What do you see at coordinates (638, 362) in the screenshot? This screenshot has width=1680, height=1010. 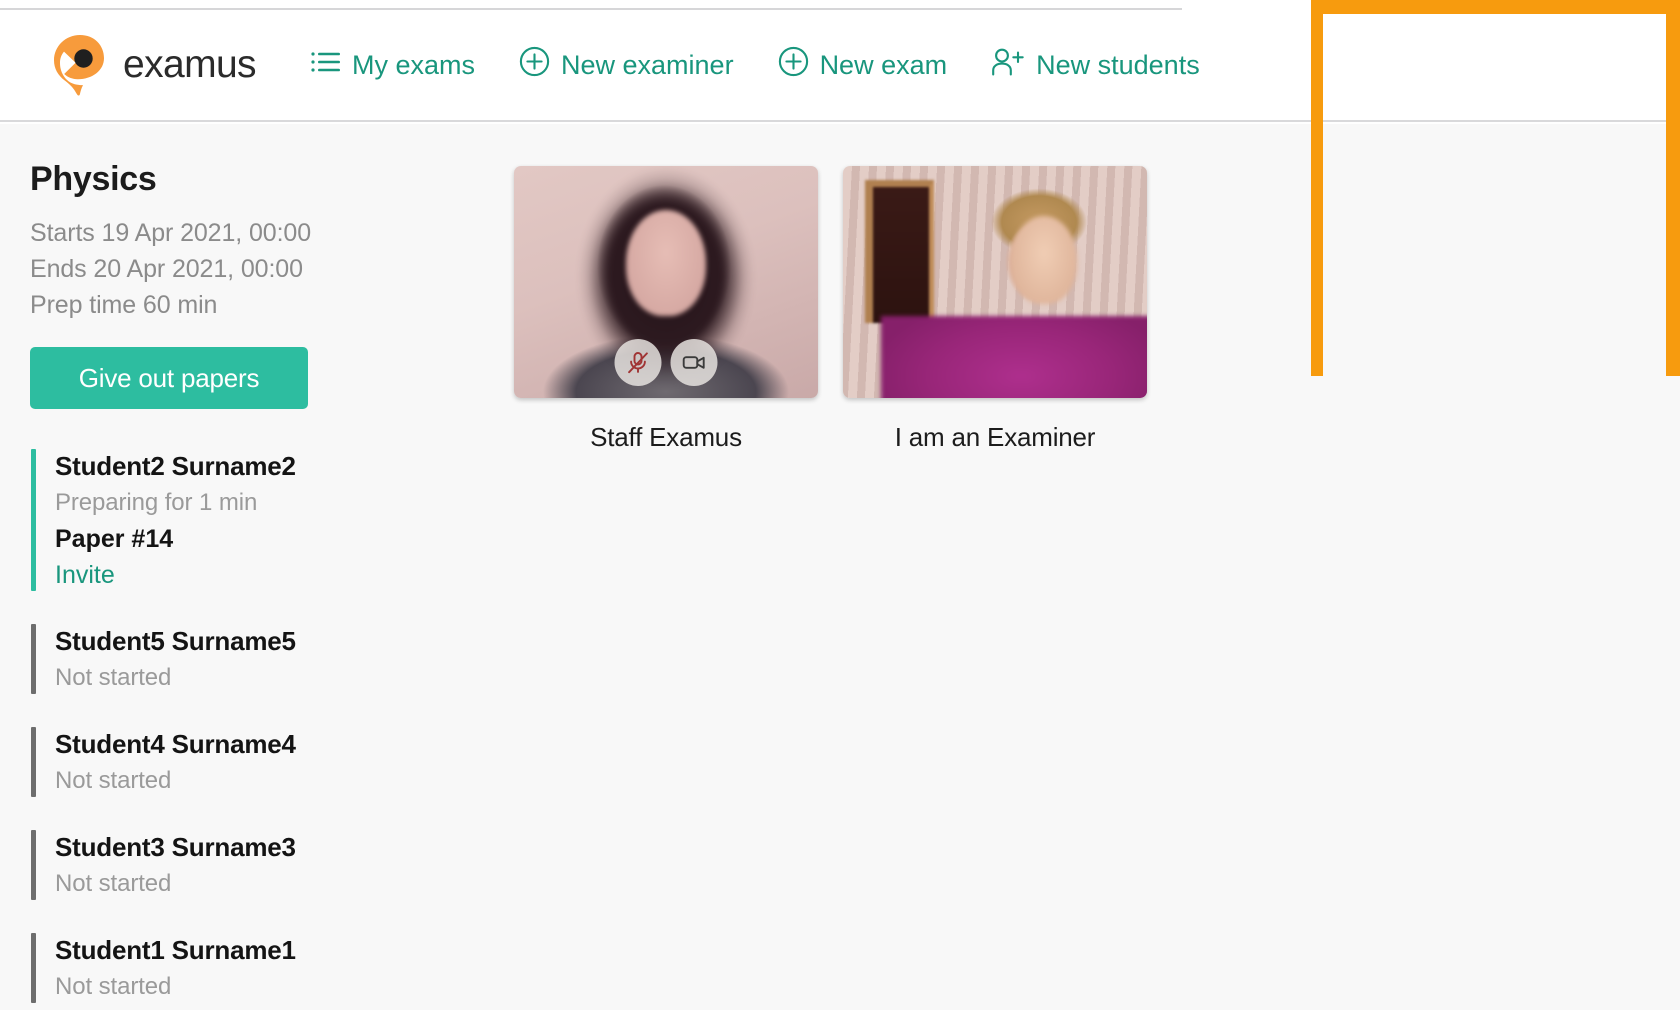 I see `microphone-off-icon` at bounding box center [638, 362].